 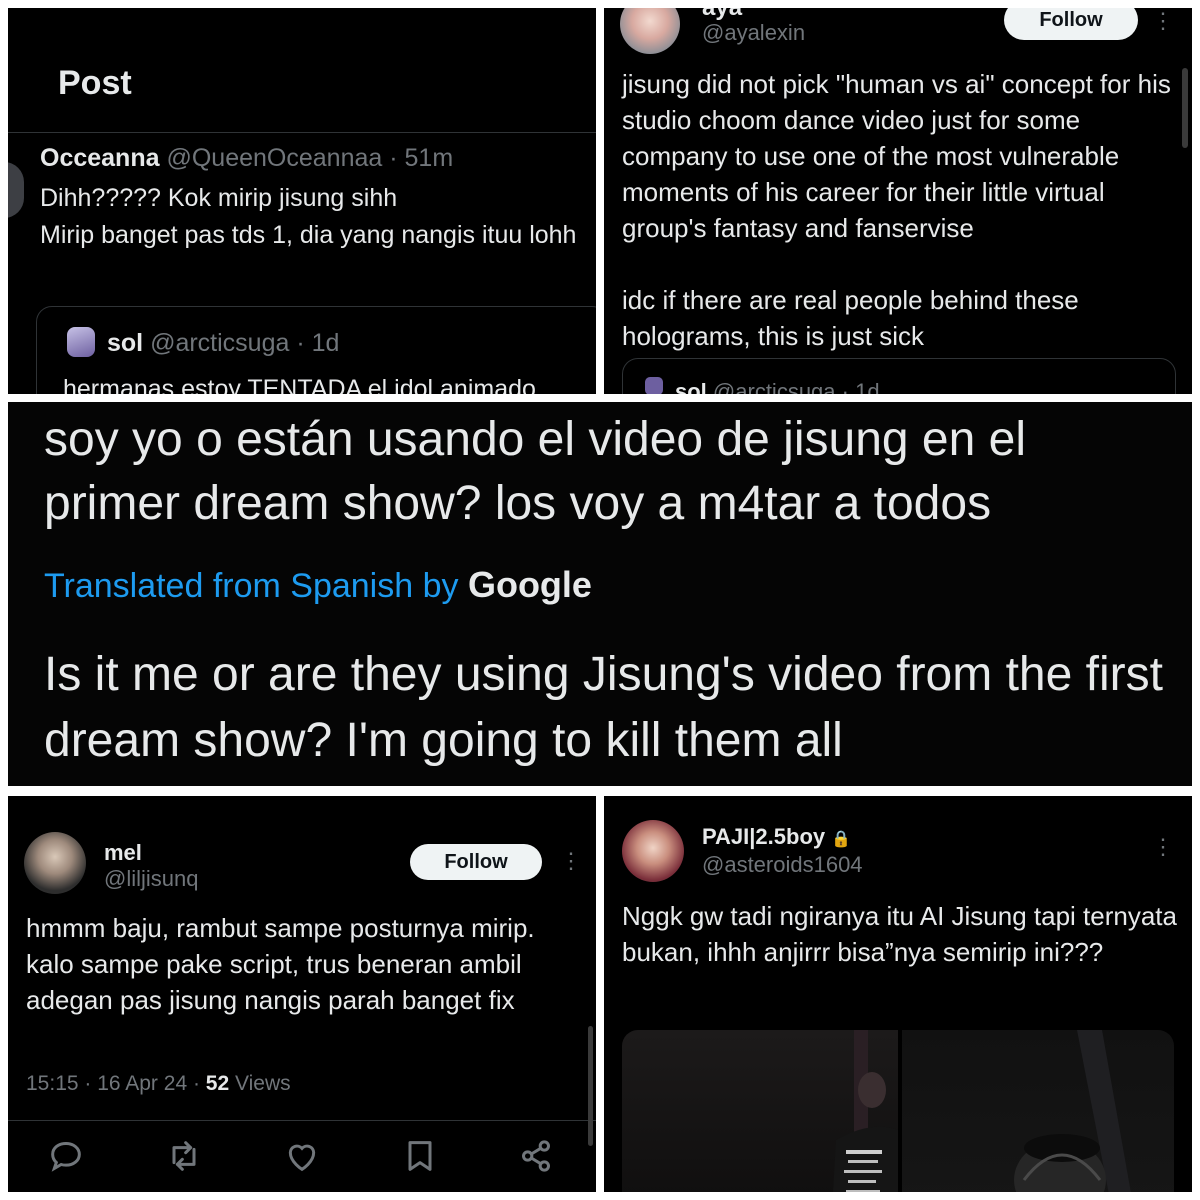 What do you see at coordinates (219, 198) in the screenshot?
I see `tweet-text-line: Dihh????? Kok mirip jisung sihh` at bounding box center [219, 198].